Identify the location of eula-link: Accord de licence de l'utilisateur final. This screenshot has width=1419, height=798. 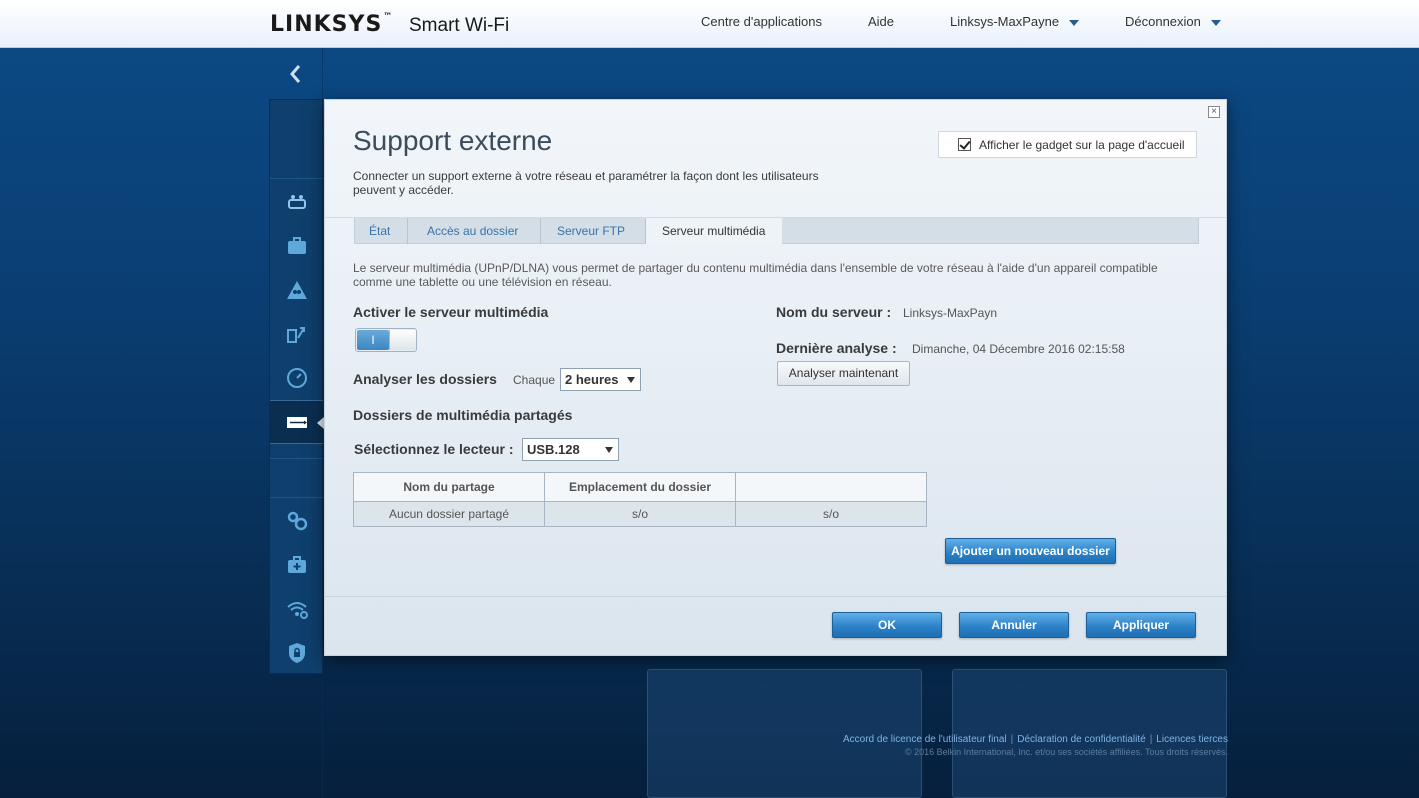
(925, 739).